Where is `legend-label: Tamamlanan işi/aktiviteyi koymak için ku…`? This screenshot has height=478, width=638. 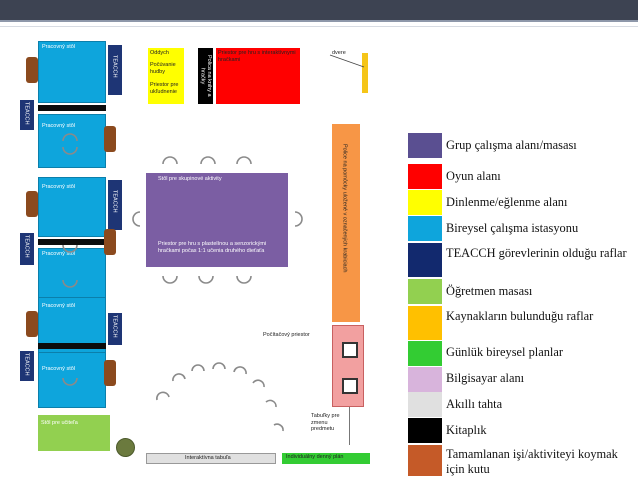 legend-label: Tamamlanan işi/aktiviteyi koymak için ku… is located at coordinates (532, 461).